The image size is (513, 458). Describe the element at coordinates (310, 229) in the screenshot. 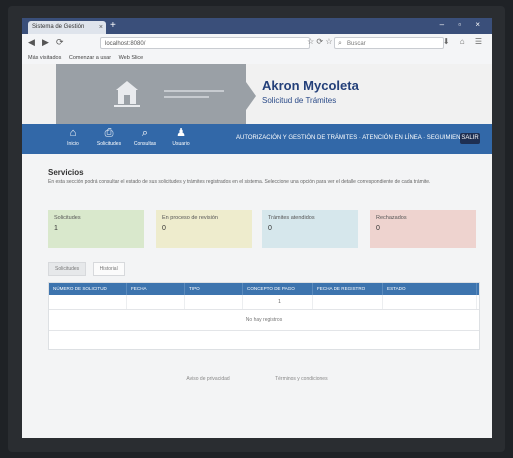

I see `summary-card-atendidos: Trámites atendidos 0` at that location.